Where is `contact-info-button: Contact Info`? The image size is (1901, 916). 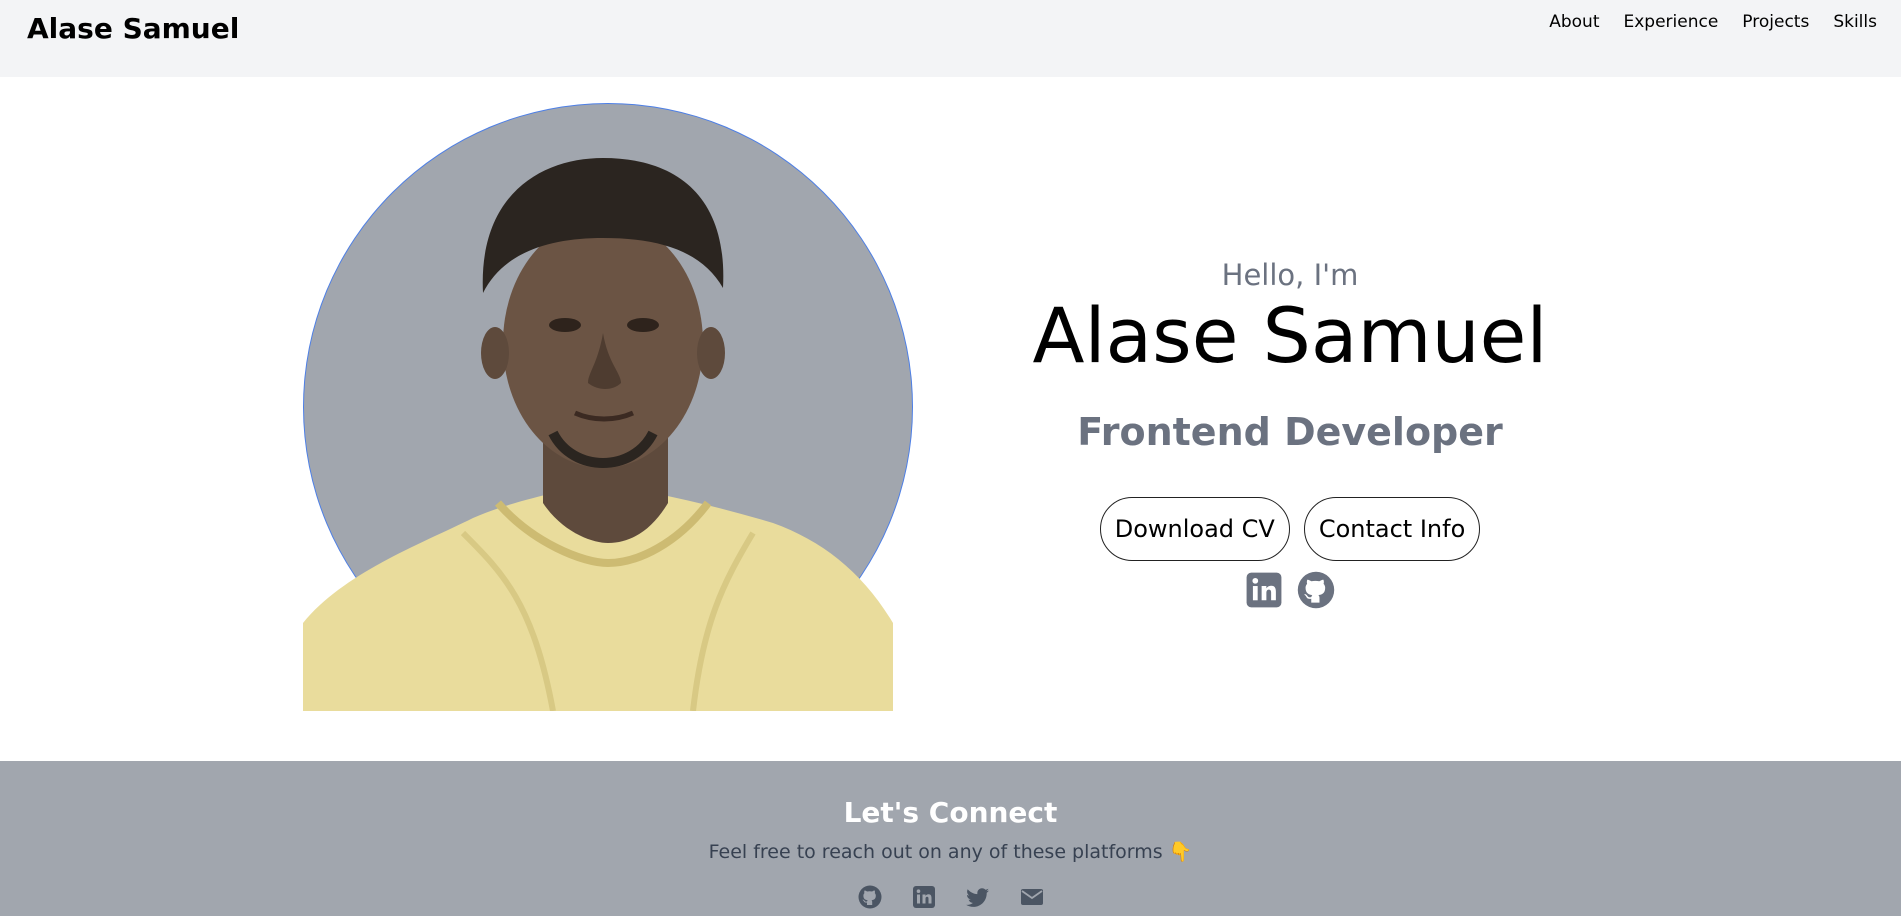
contact-info-button: Contact Info is located at coordinates (1392, 529).